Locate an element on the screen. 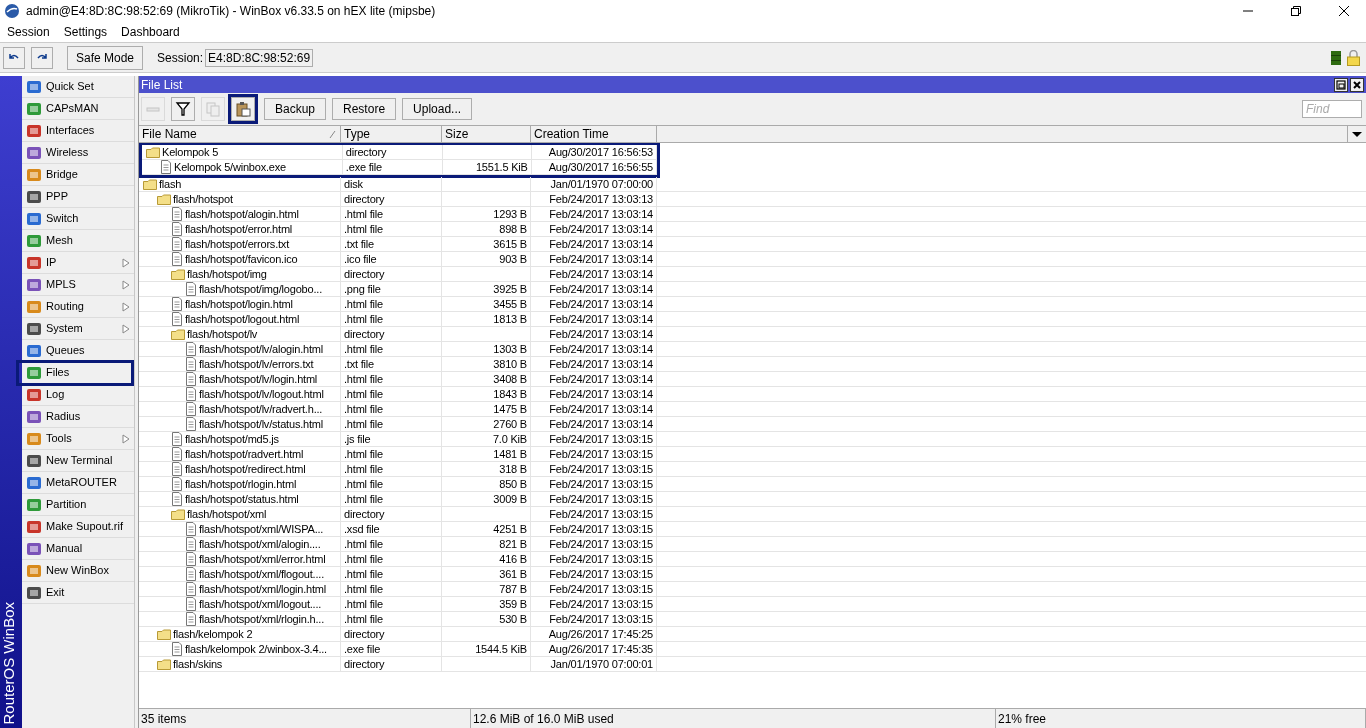 The image size is (1366, 728). sidebar-item: MPLS is located at coordinates (78, 285).